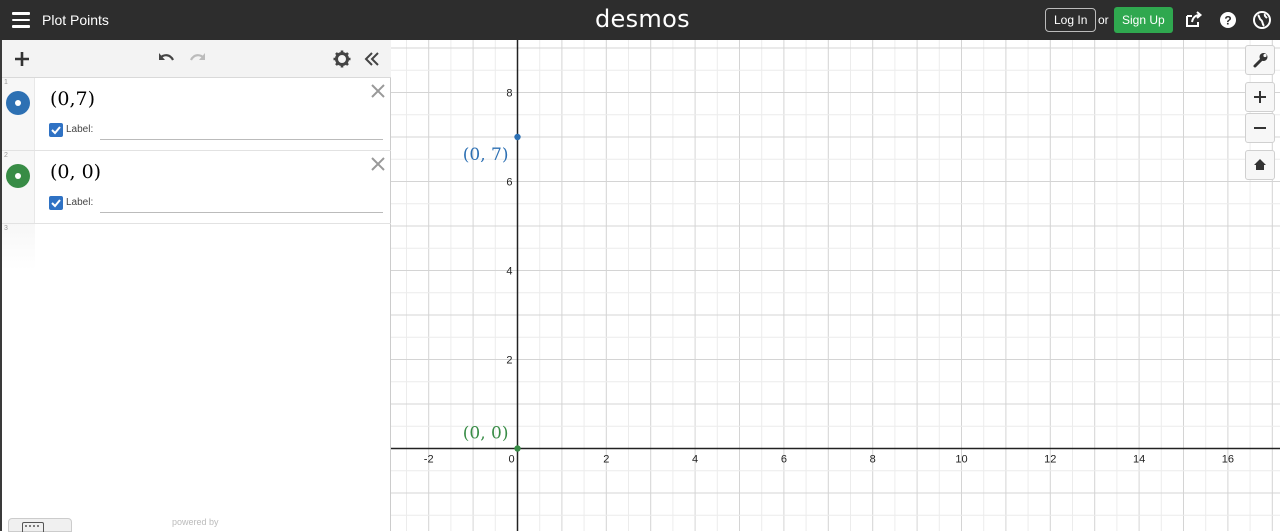 The height and width of the screenshot is (532, 1280). I want to click on add-item-icon, so click(22, 59).